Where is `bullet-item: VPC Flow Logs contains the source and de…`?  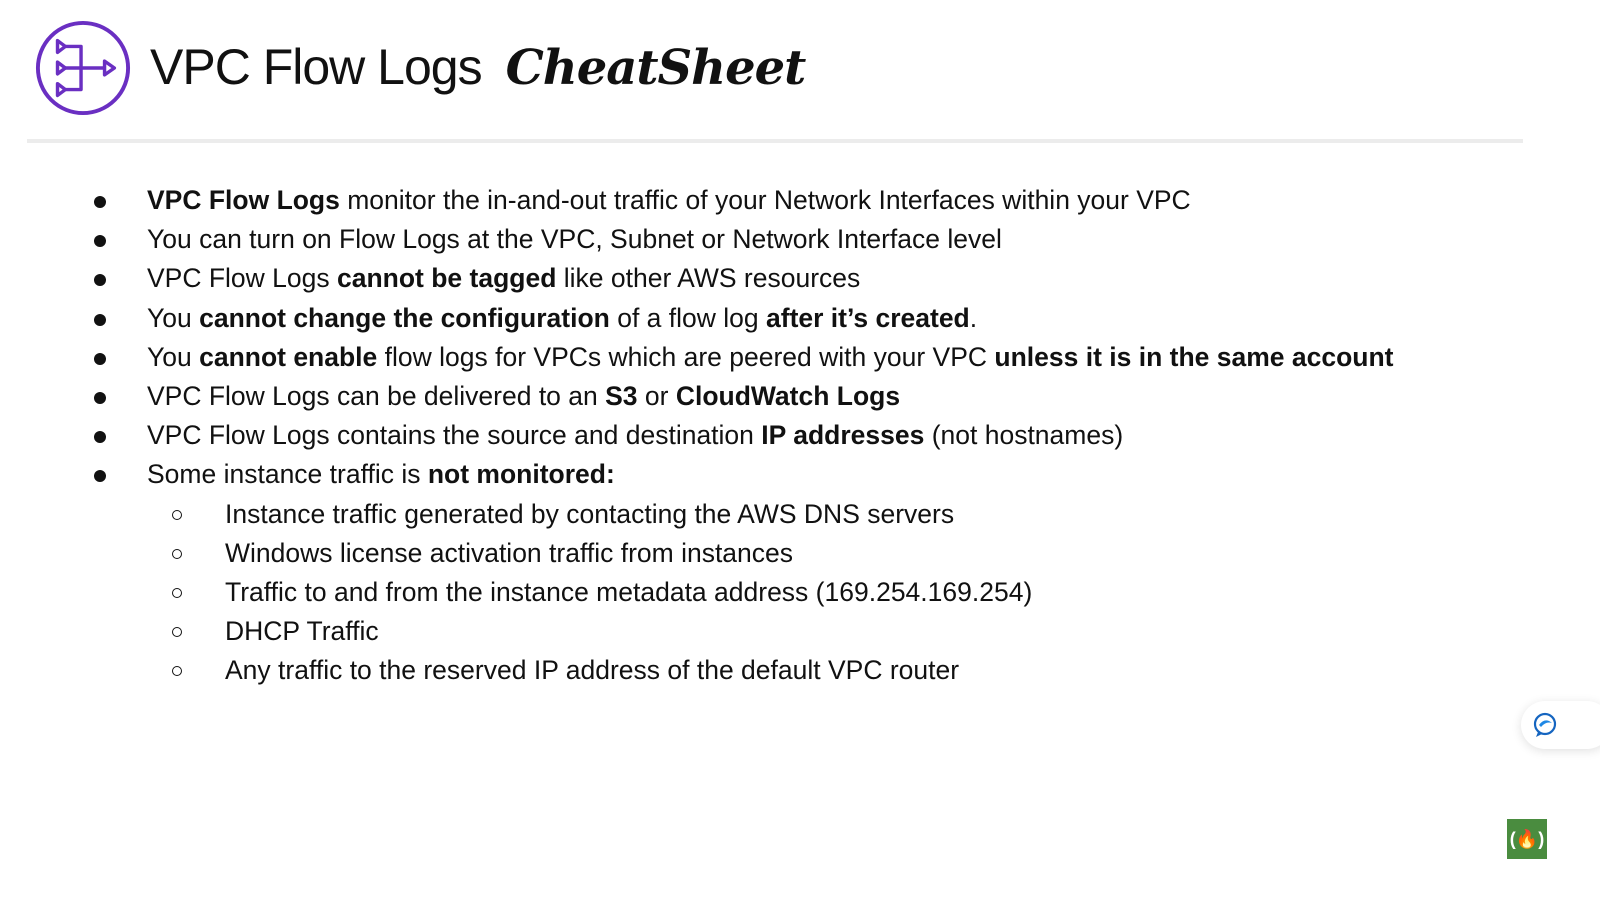
bullet-item: VPC Flow Logs contains the source and de… is located at coordinates (800, 435).